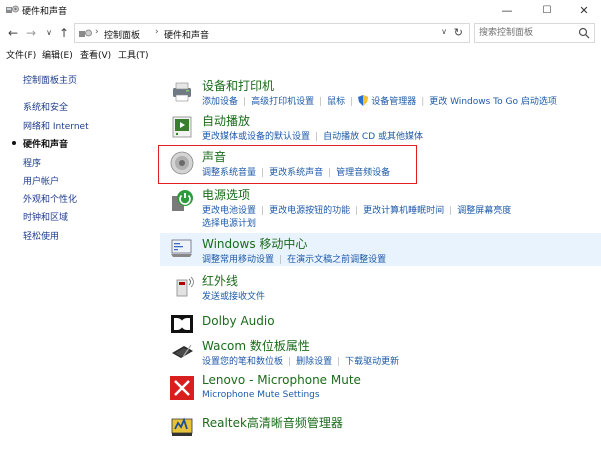 The width and height of the screenshot is (601, 451). I want to click on link-brightness: 调整屏幕亮度, so click(484, 211).